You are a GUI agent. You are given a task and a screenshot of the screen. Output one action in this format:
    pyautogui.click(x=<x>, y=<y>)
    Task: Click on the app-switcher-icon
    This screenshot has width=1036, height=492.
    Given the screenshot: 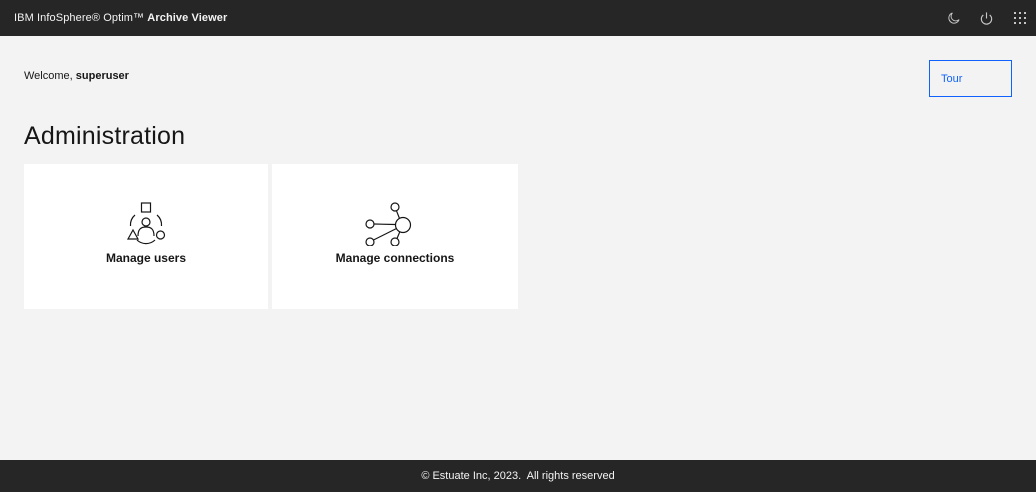 What is the action you would take?
    pyautogui.click(x=1019, y=18)
    